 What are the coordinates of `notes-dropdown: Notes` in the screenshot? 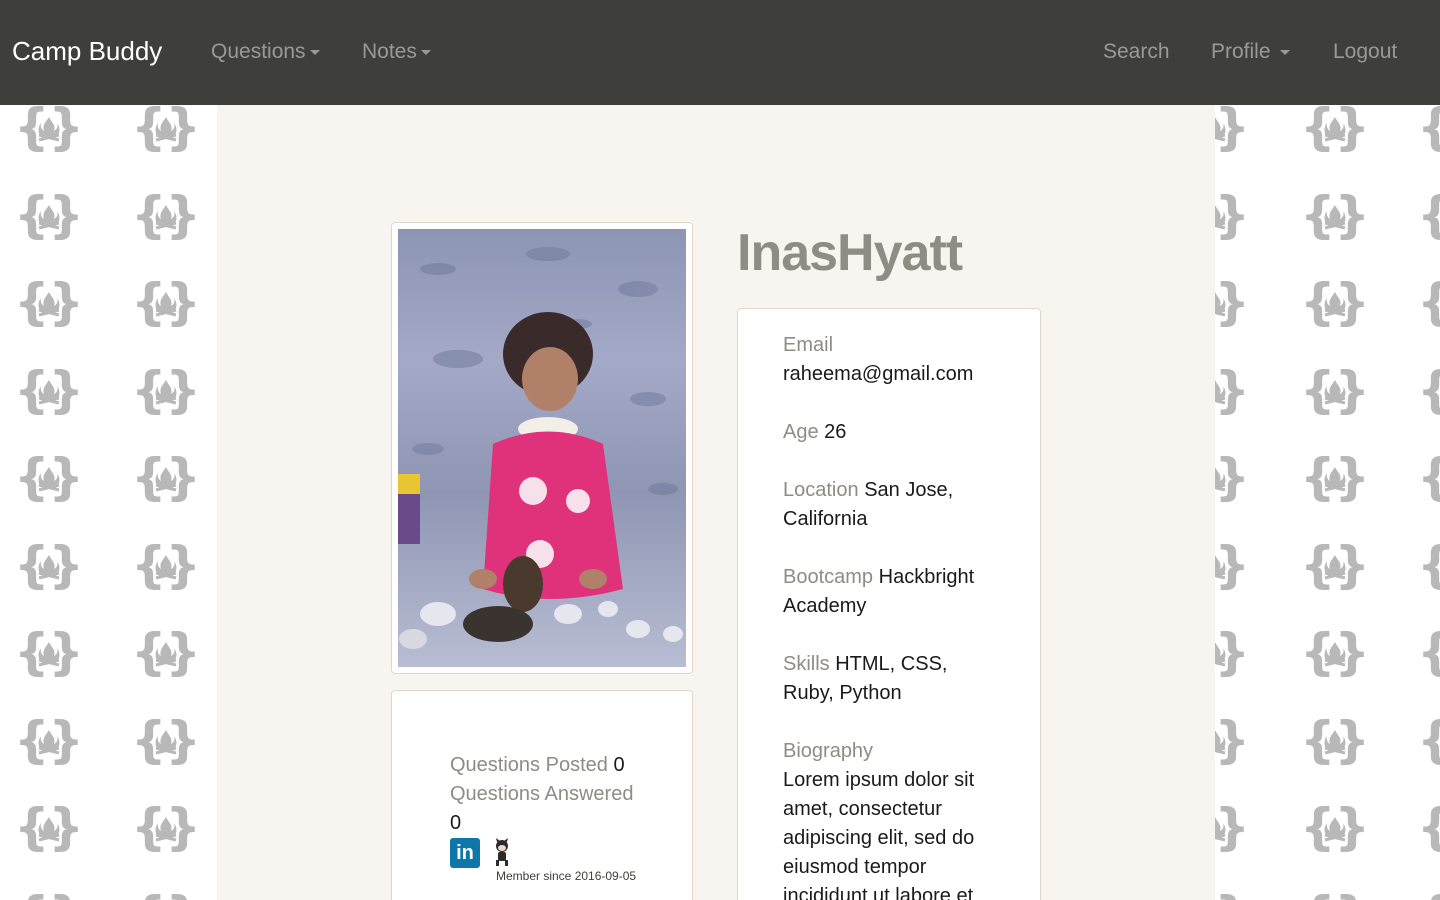 It's located at (396, 52).